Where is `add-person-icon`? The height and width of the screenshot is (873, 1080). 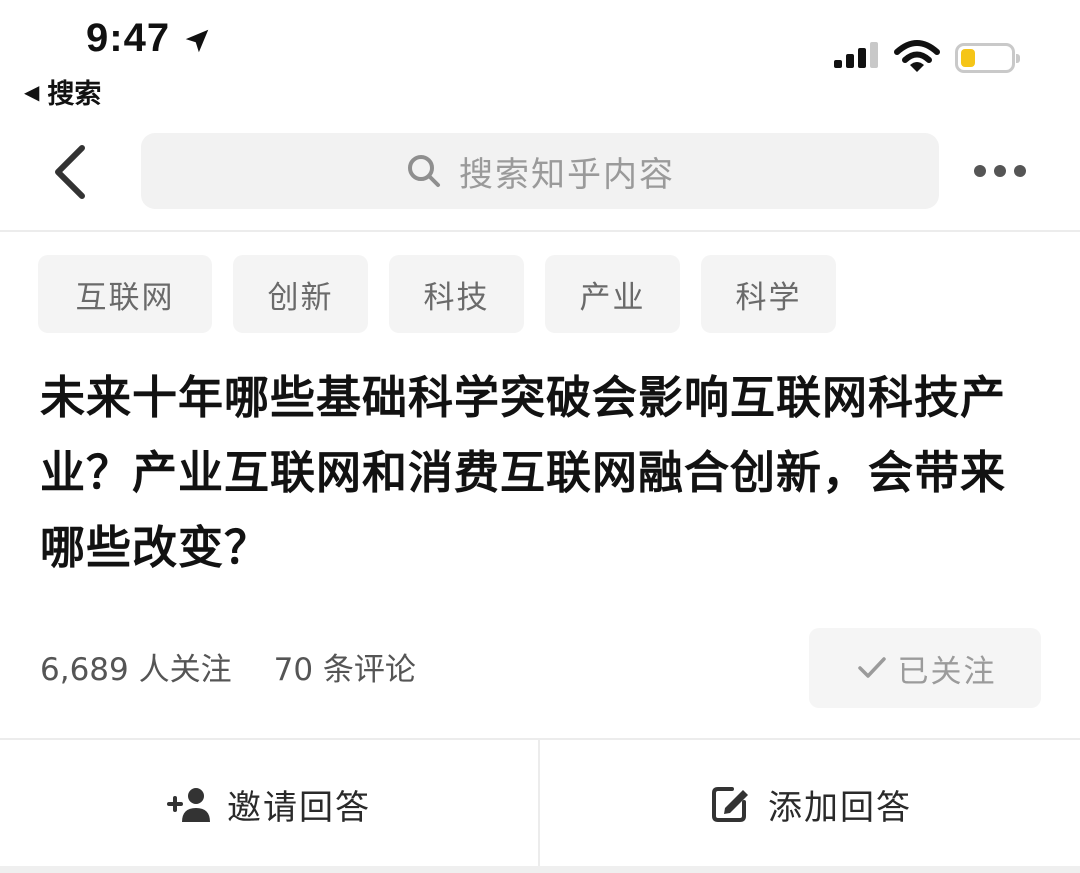 add-person-icon is located at coordinates (188, 805).